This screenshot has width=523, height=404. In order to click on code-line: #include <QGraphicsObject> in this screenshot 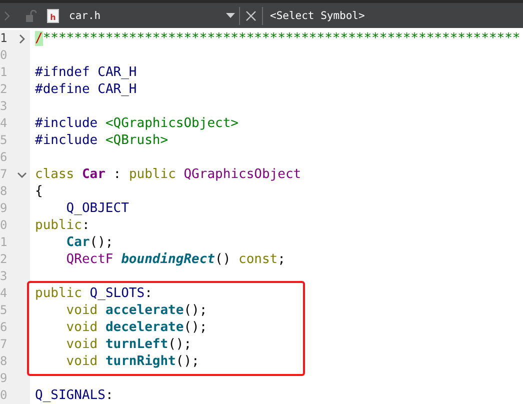, I will do `click(136, 123)`.